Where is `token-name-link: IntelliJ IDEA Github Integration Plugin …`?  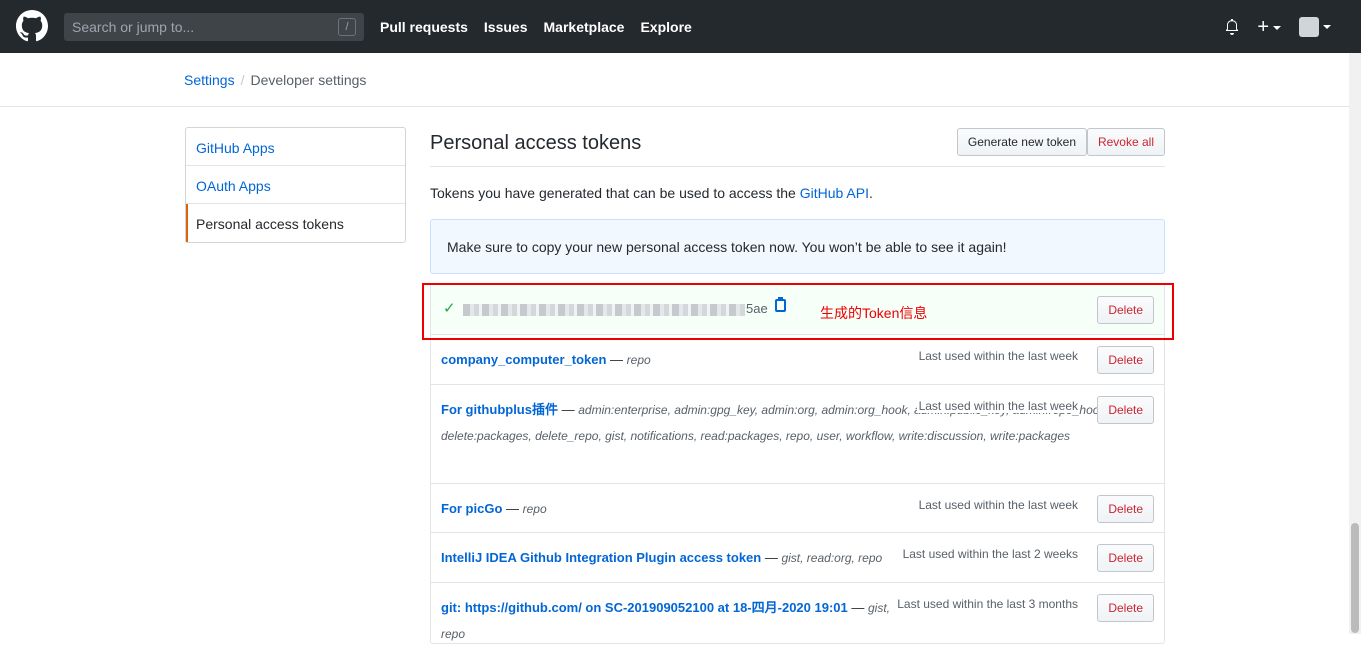
token-name-link: IntelliJ IDEA Github Integration Plugin … is located at coordinates (601, 557).